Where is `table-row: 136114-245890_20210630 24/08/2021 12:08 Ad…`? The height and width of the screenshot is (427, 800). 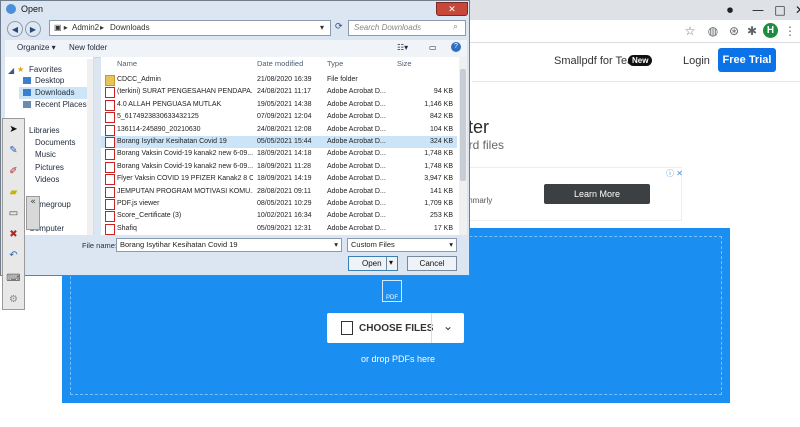
table-row: 136114-245890_20210630 24/08/2021 12:08 Ad… is located at coordinates (279, 130).